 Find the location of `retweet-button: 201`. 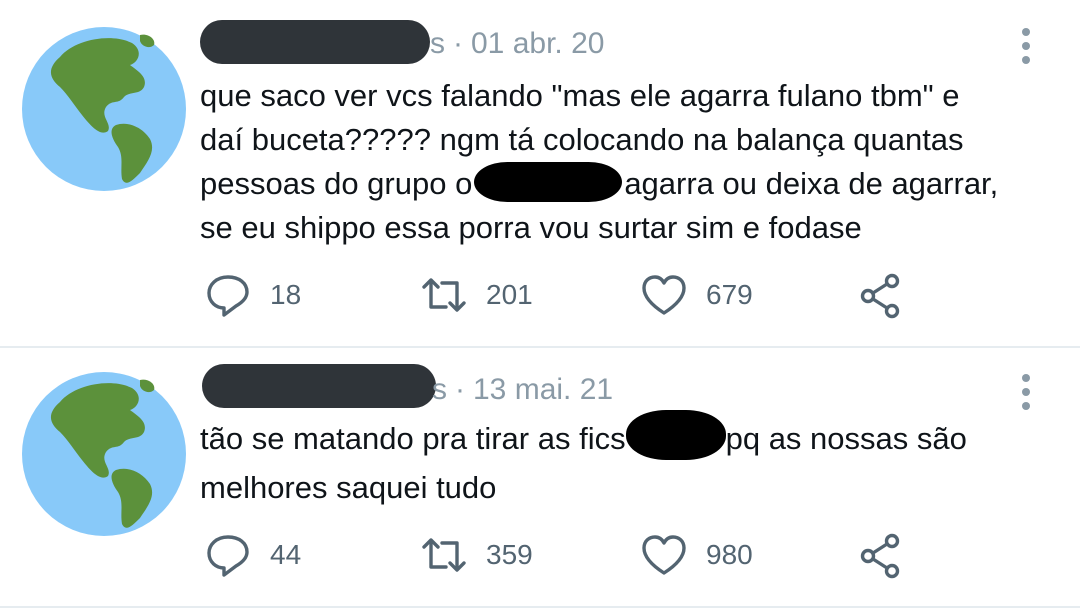

retweet-button: 201 is located at coordinates (476, 295).